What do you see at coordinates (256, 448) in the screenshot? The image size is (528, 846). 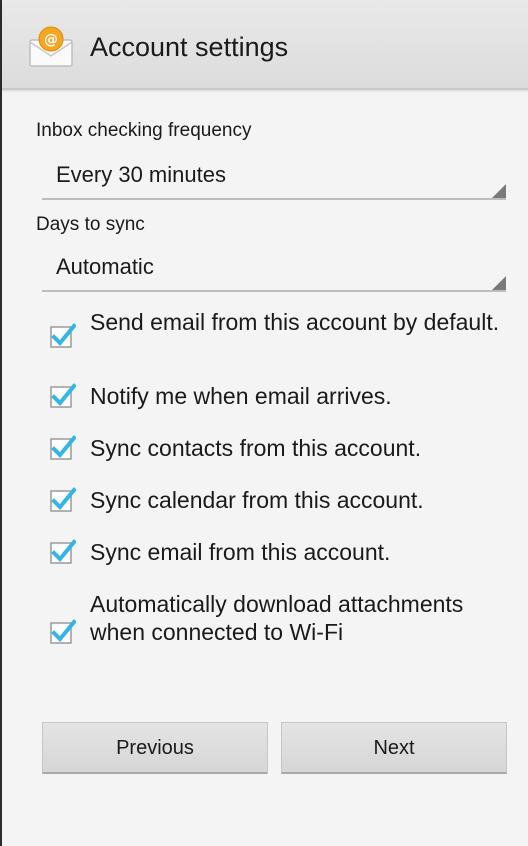 I see `option-label: Sync contacts from this account.` at bounding box center [256, 448].